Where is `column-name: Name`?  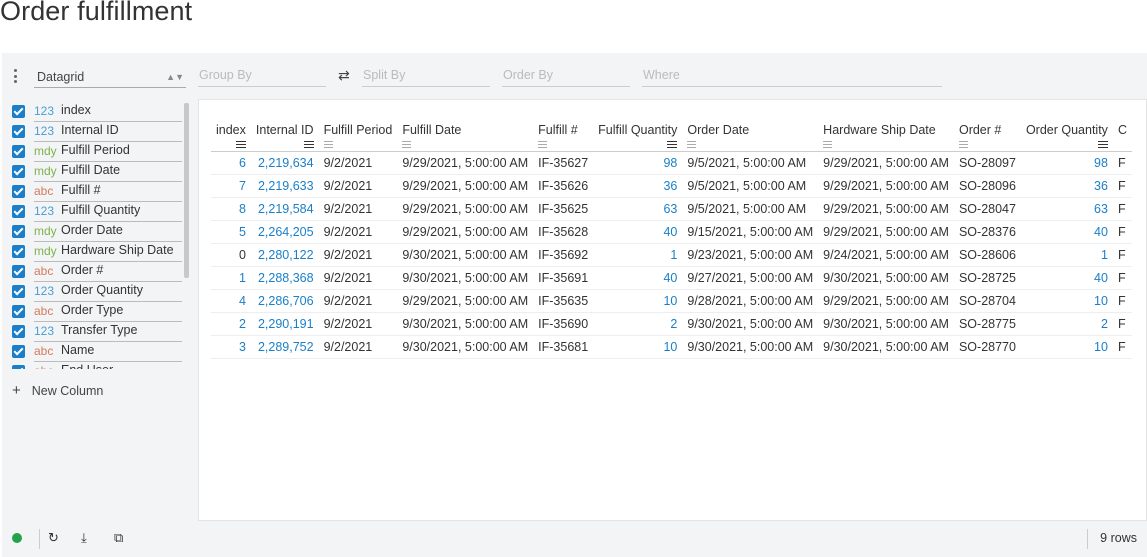
column-name: Name is located at coordinates (77, 350).